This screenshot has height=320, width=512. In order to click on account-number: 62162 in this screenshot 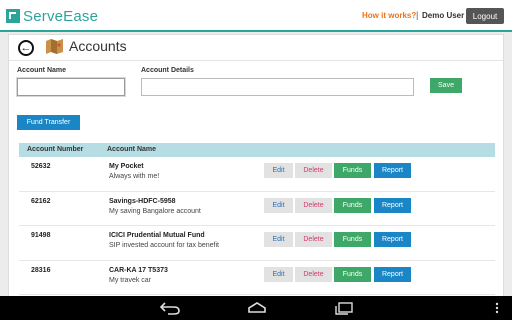, I will do `click(41, 201)`.